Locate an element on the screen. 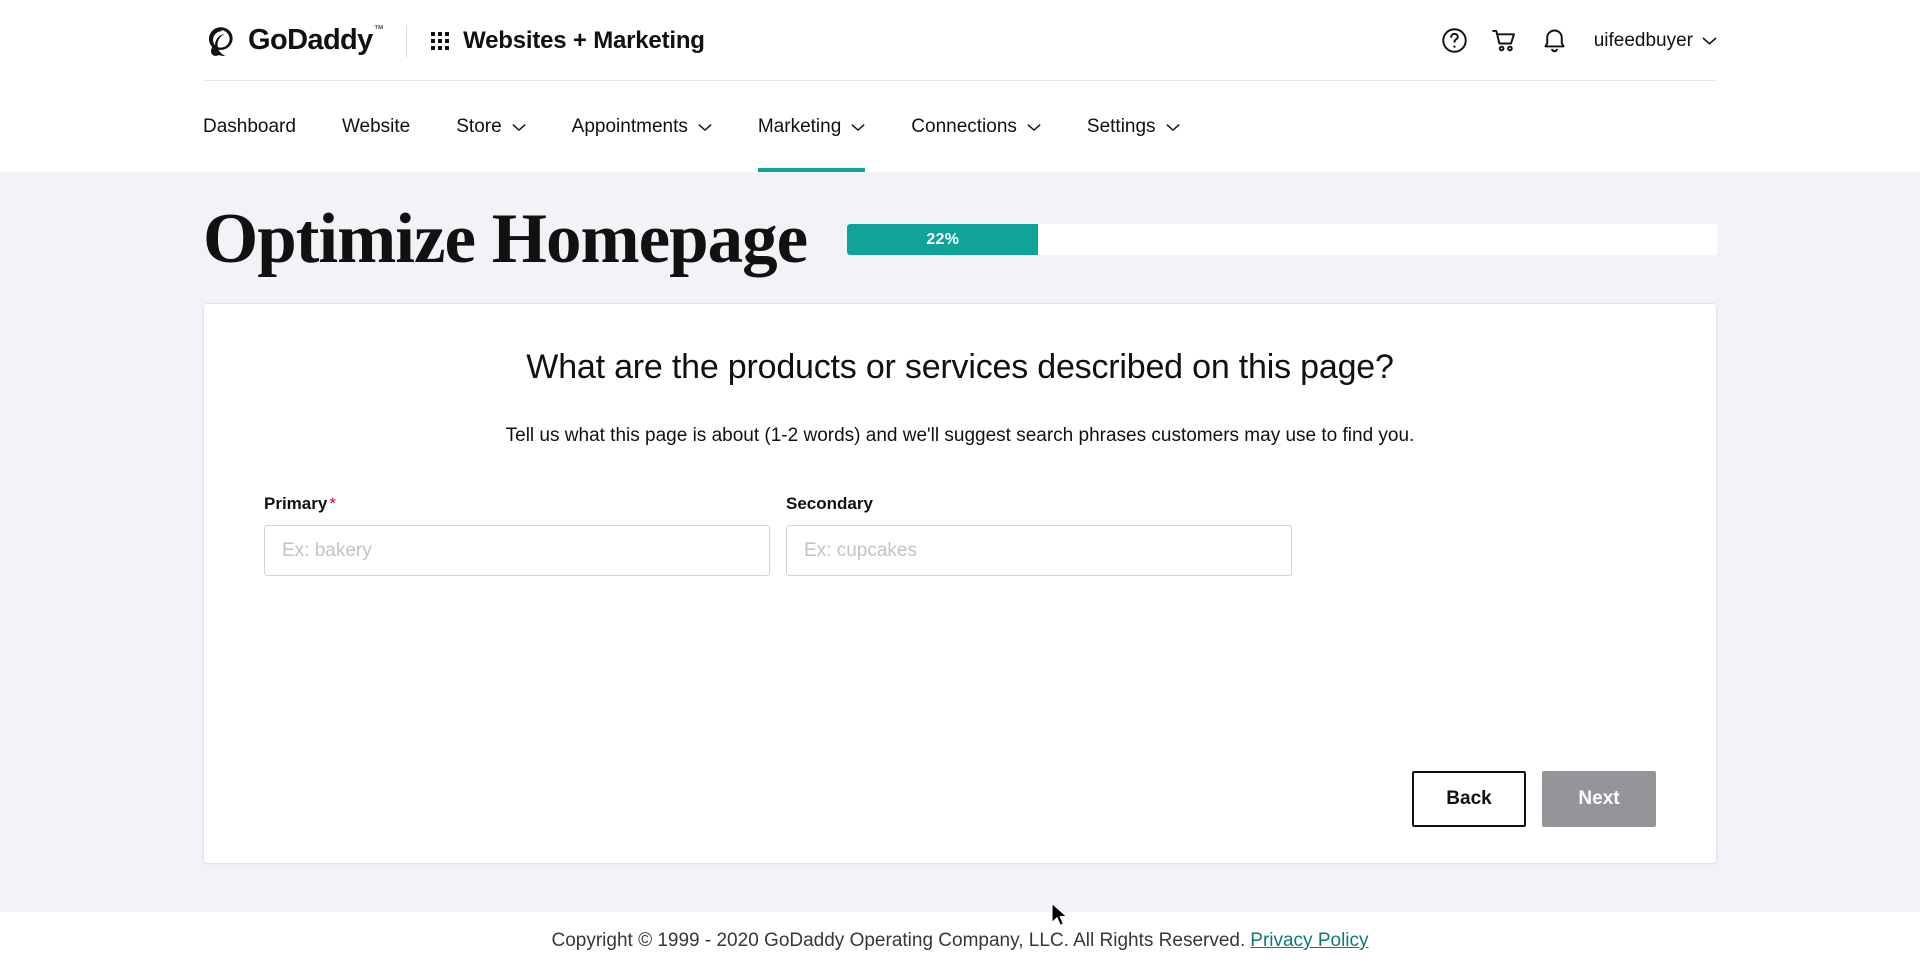 This screenshot has width=1920, height=970. nav-item-label: Marketing is located at coordinates (799, 126).